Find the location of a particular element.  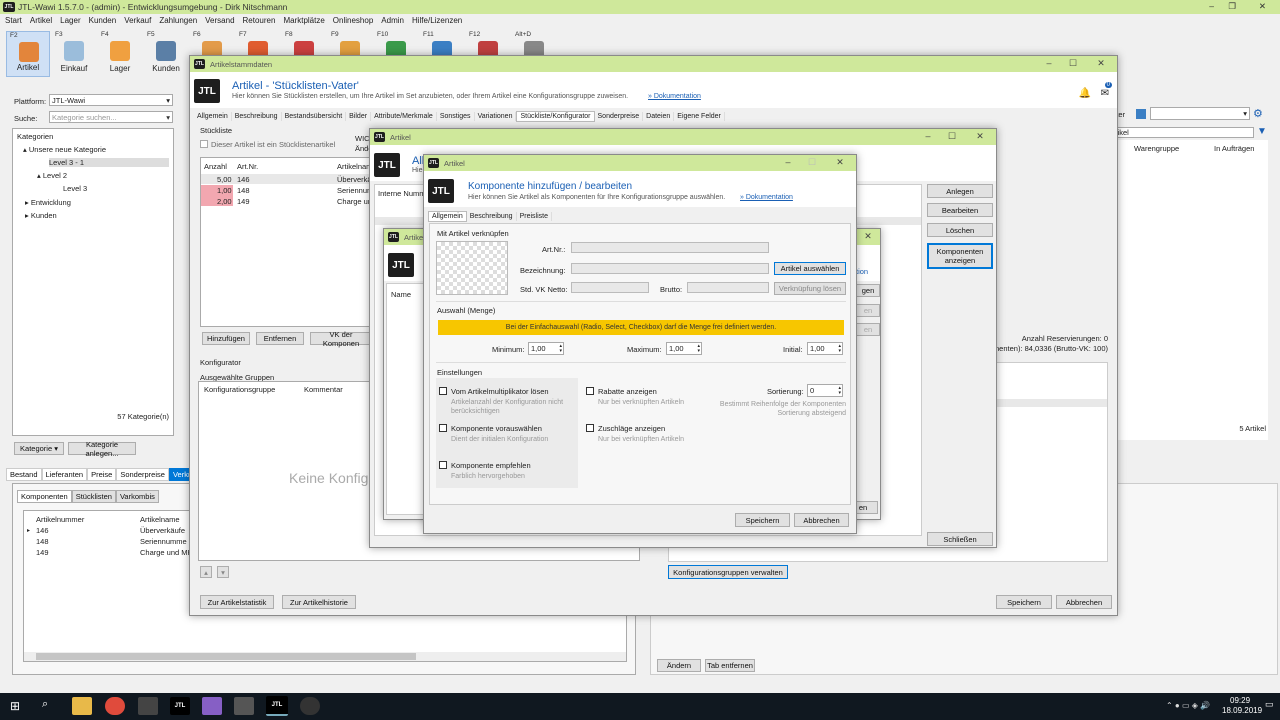

menu-verkauf: Verkauf is located at coordinates (137, 20).